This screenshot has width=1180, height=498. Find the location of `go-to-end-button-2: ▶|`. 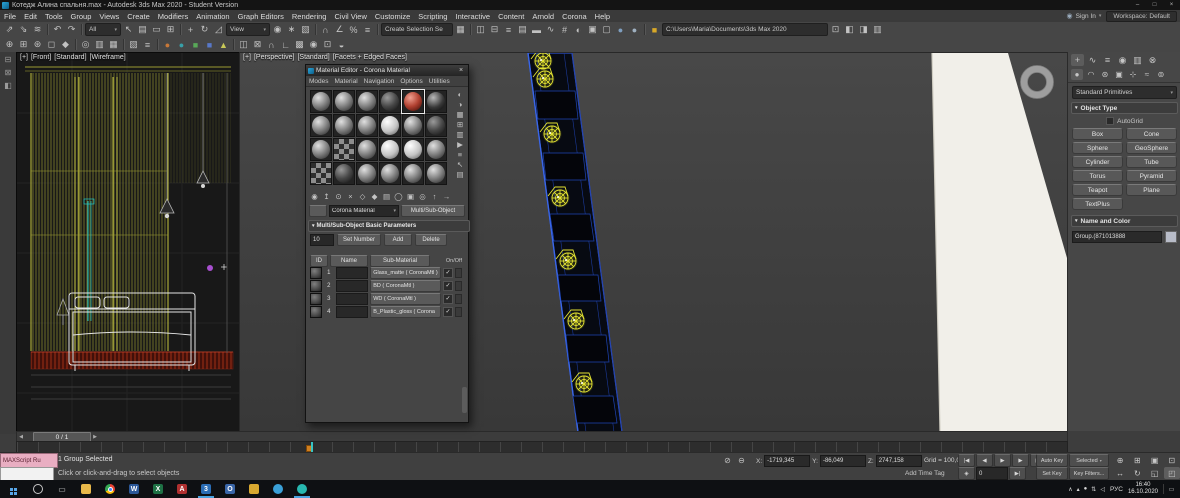

go-to-end-button-2: ▶| is located at coordinates (1017, 473).